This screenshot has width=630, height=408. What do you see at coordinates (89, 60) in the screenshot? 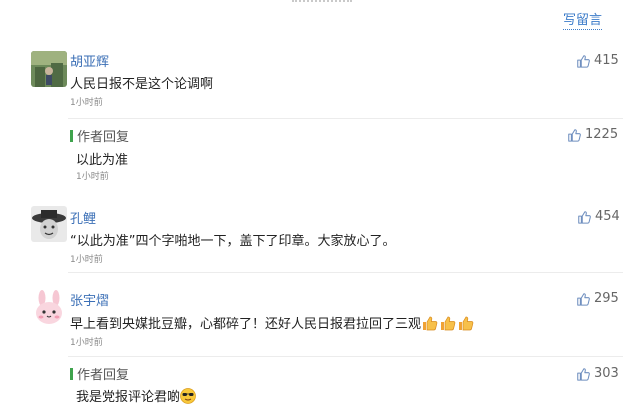
I see `comment-username: 胡亚辉` at bounding box center [89, 60].